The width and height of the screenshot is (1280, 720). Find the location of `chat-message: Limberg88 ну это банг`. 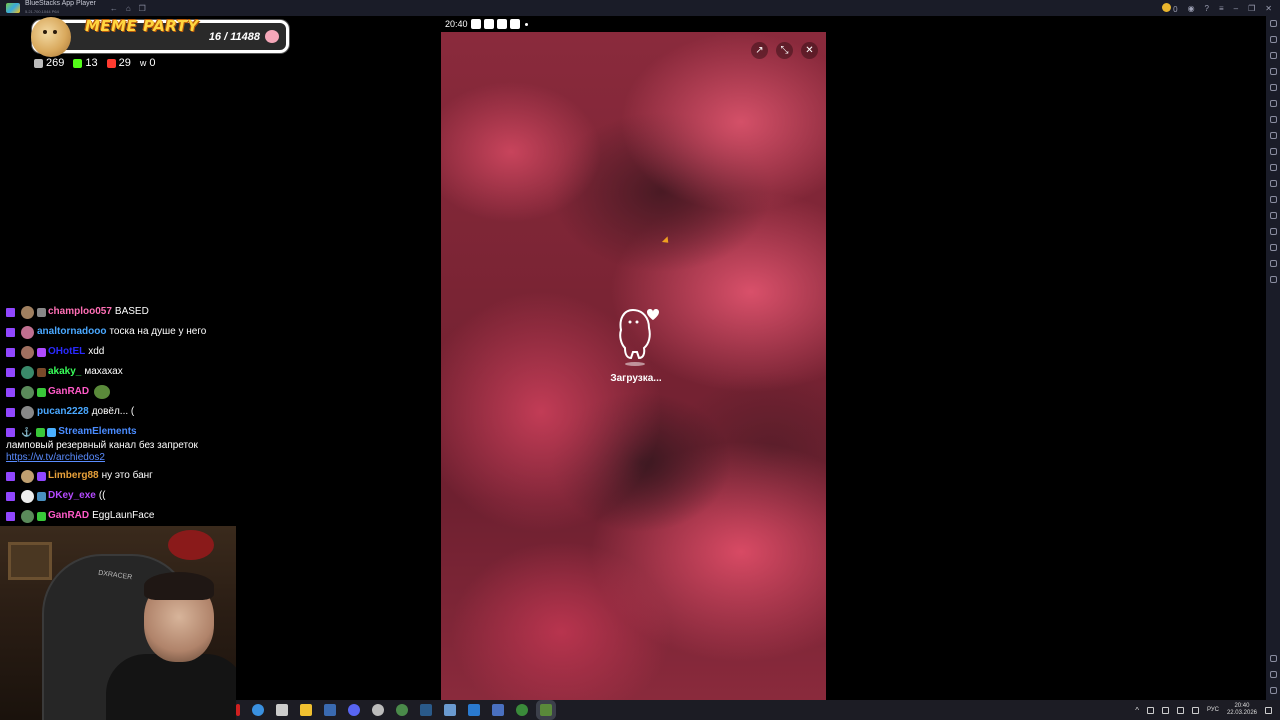

chat-message: Limberg88 ну это банг is located at coordinates (121, 476).